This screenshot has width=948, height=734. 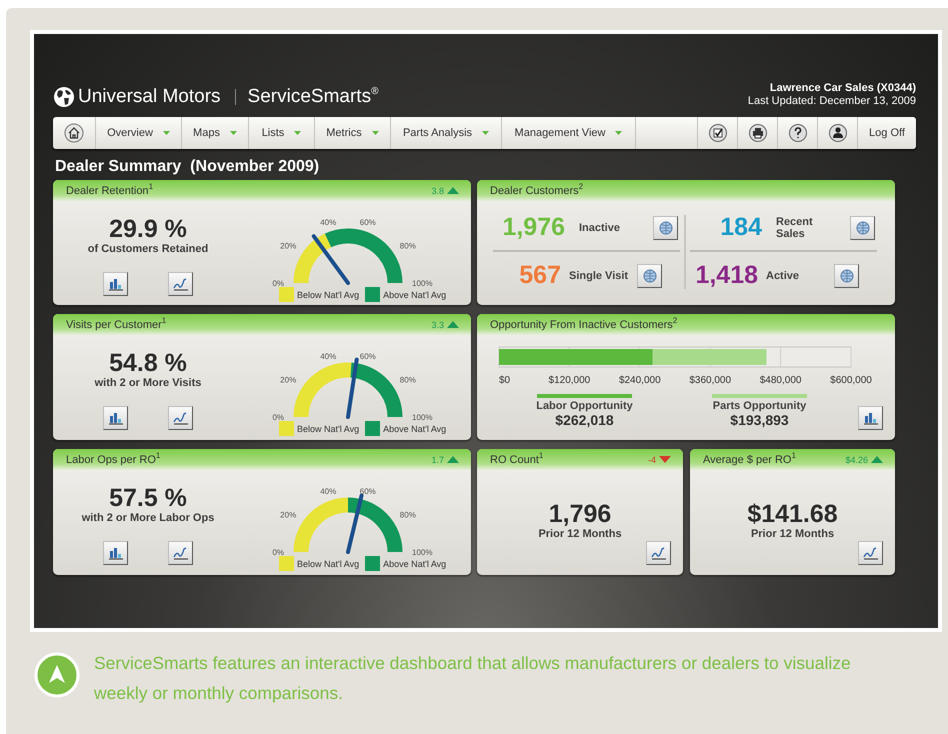 I want to click on customer-label: Recent Sales, so click(x=795, y=228).